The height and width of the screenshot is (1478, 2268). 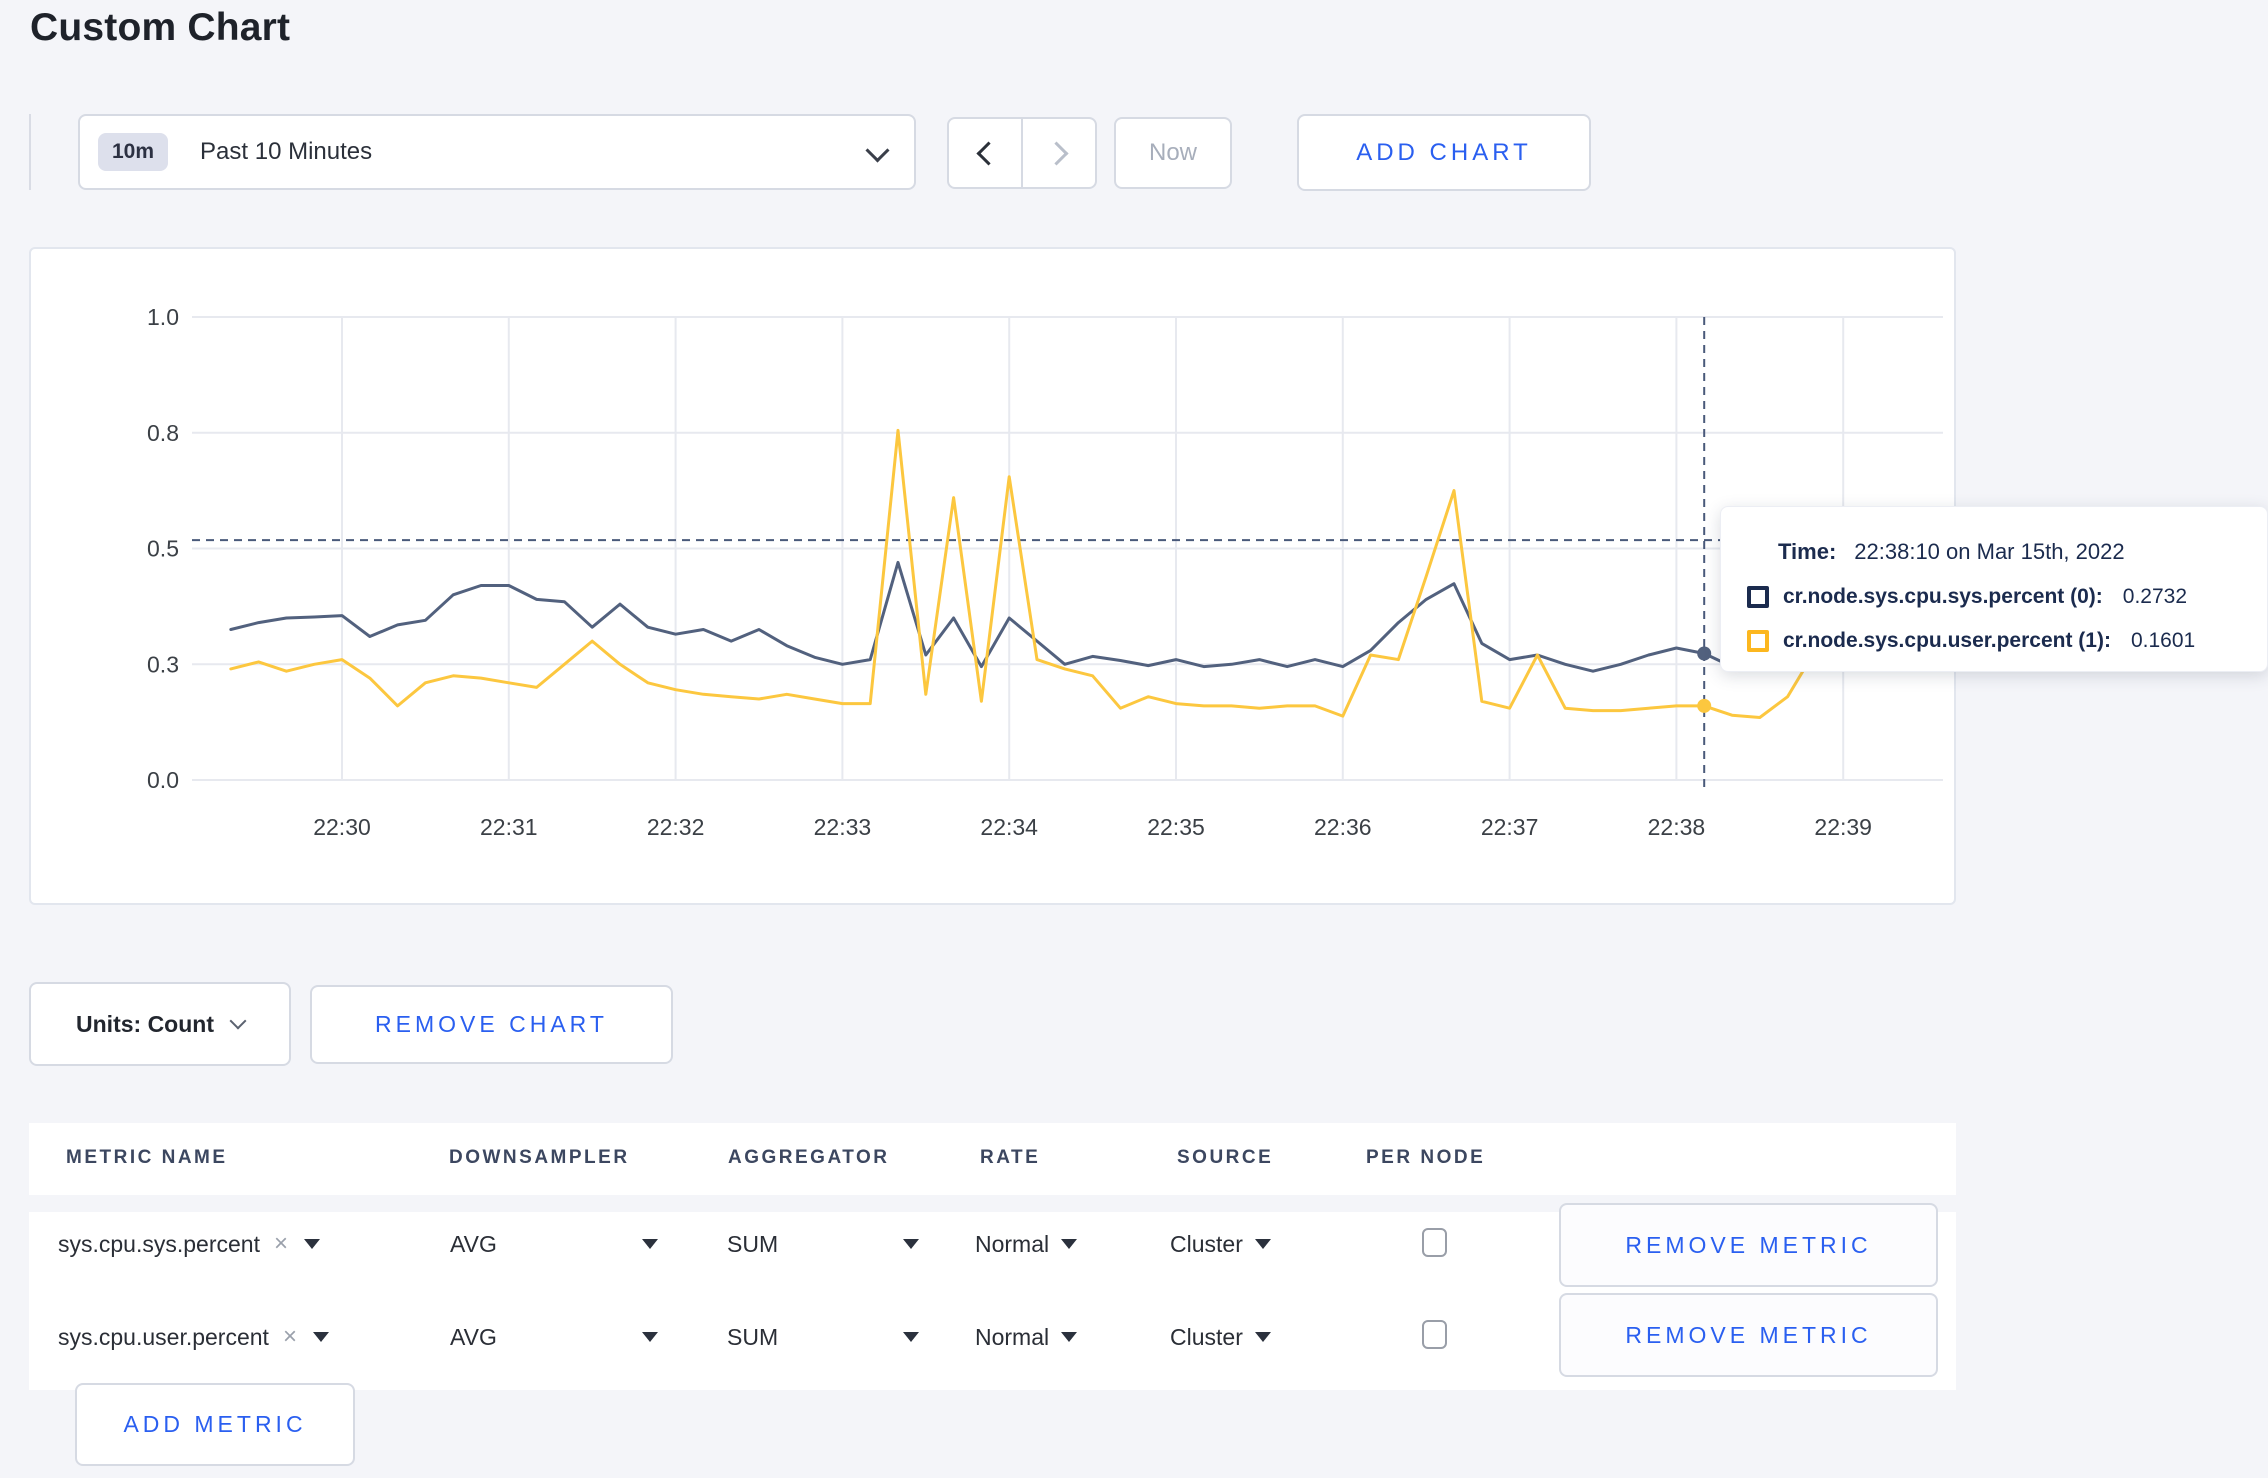 I want to click on user-series-swatch-icon, so click(x=1758, y=641).